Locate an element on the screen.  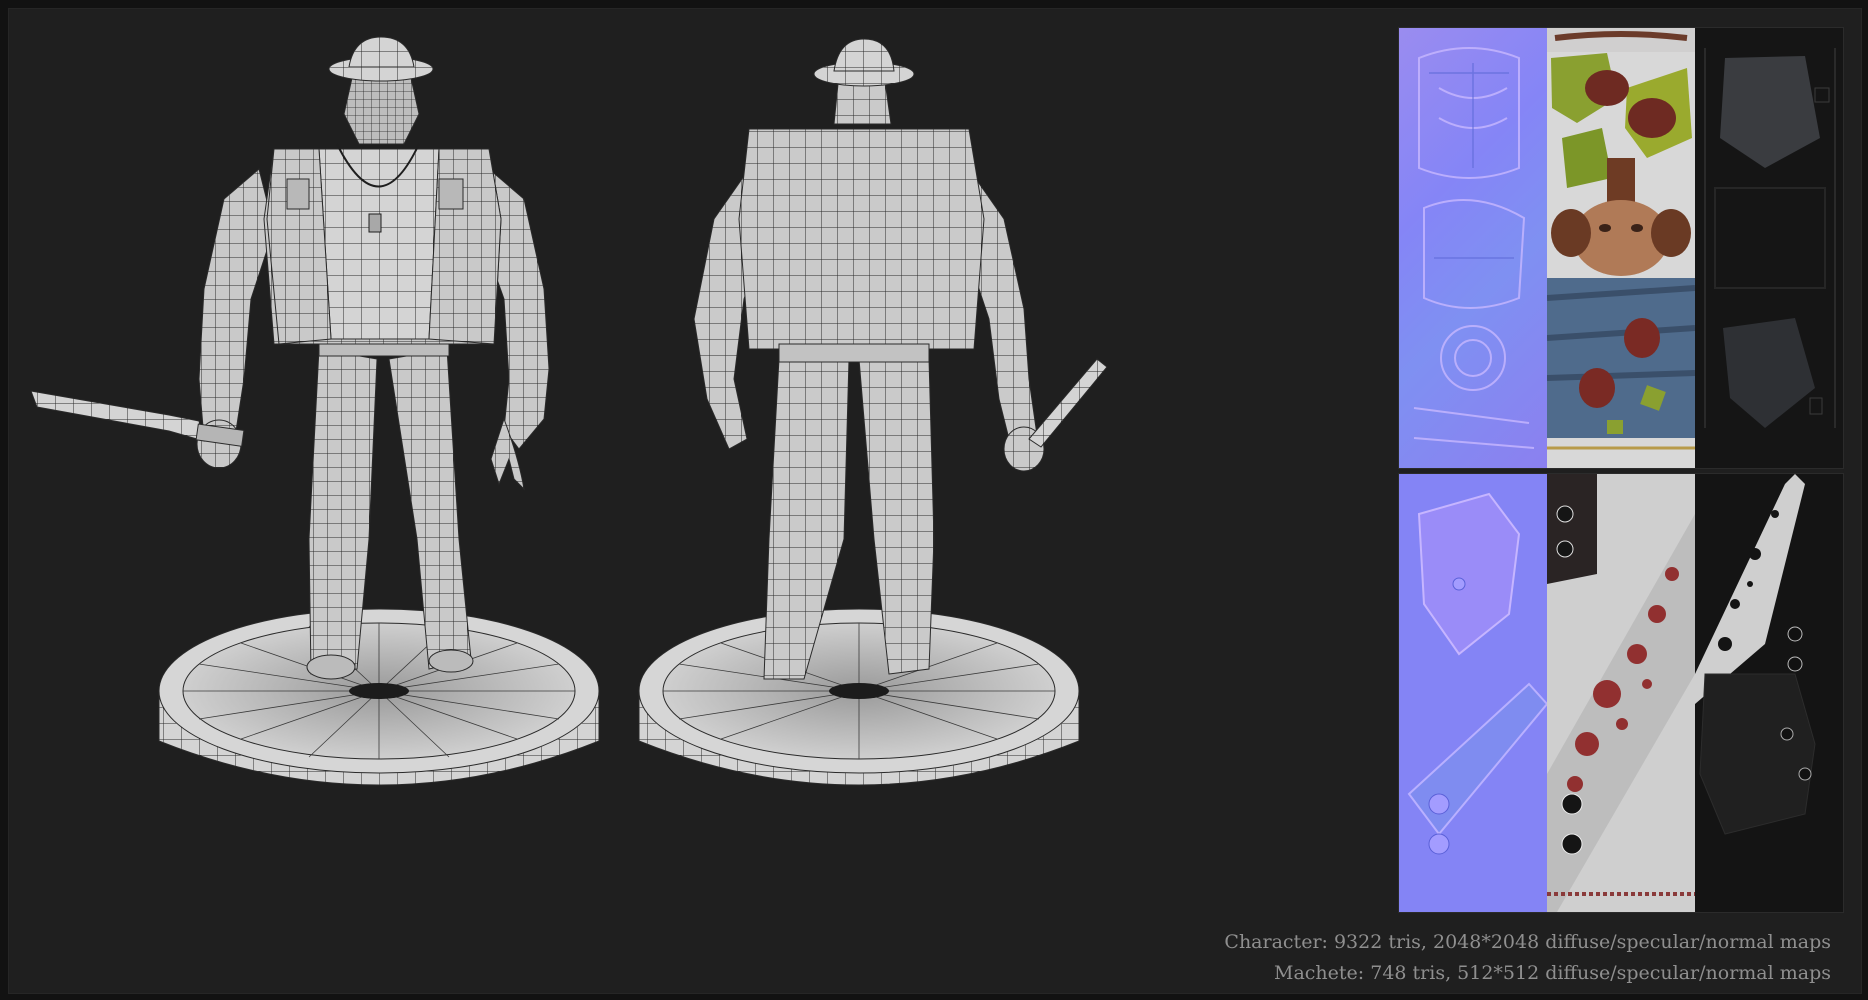
machete-specular-map is located at coordinates (1769, 693).